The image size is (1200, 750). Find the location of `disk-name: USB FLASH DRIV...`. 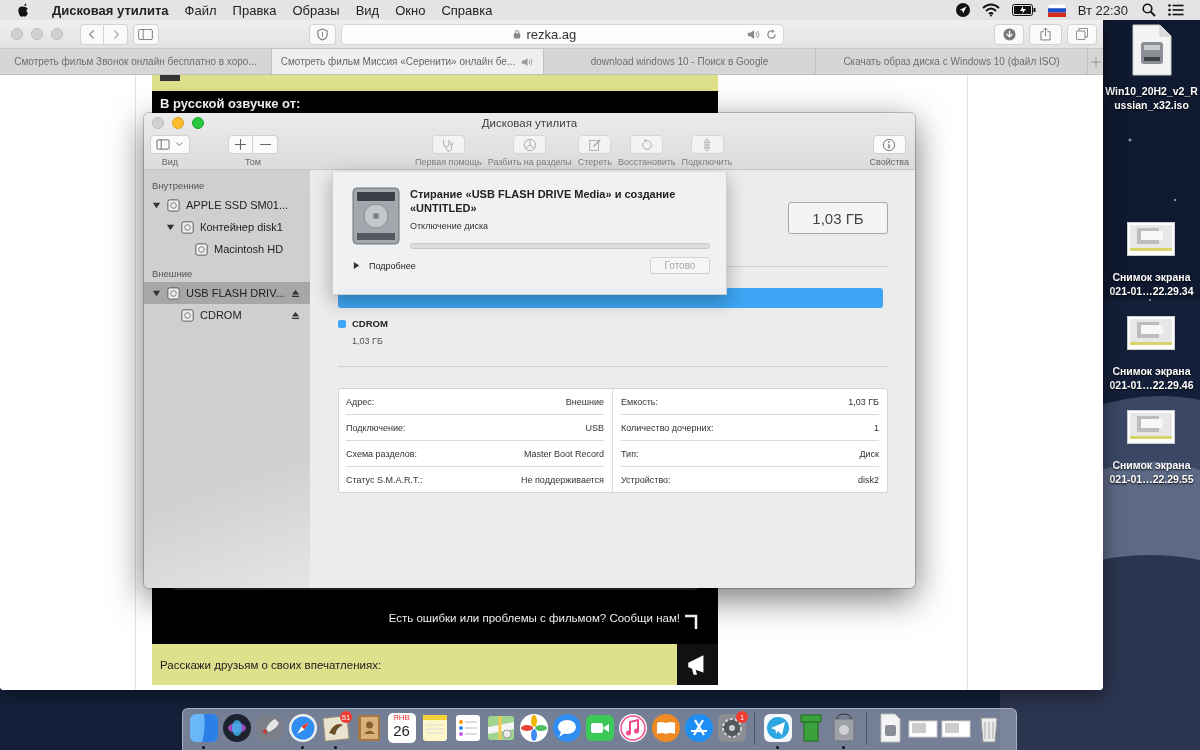

disk-name: USB FLASH DRIV... is located at coordinates (236, 293).